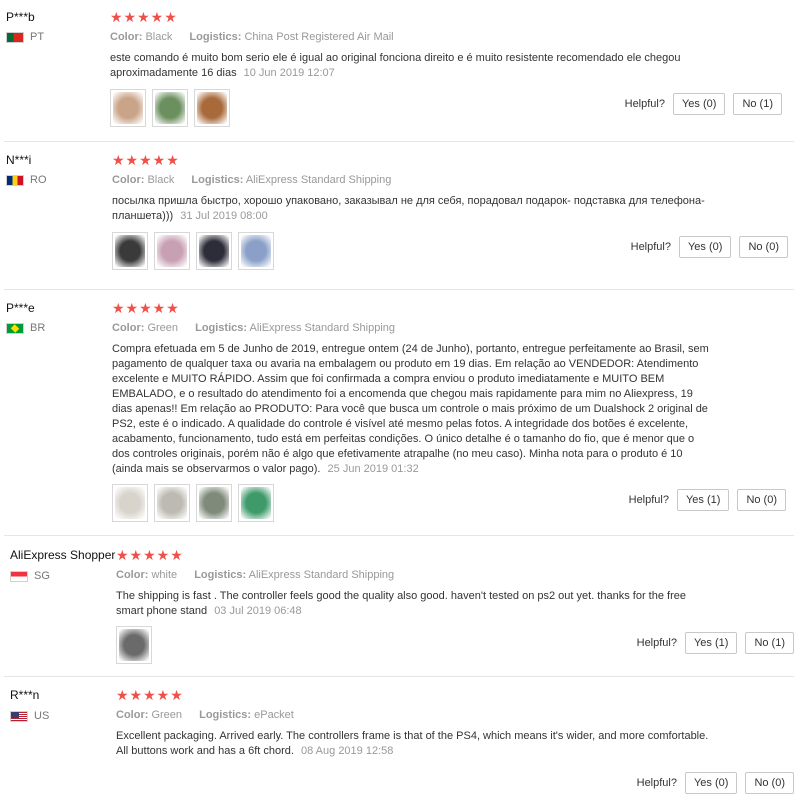  I want to click on reviewer-country: SG, so click(30, 576).